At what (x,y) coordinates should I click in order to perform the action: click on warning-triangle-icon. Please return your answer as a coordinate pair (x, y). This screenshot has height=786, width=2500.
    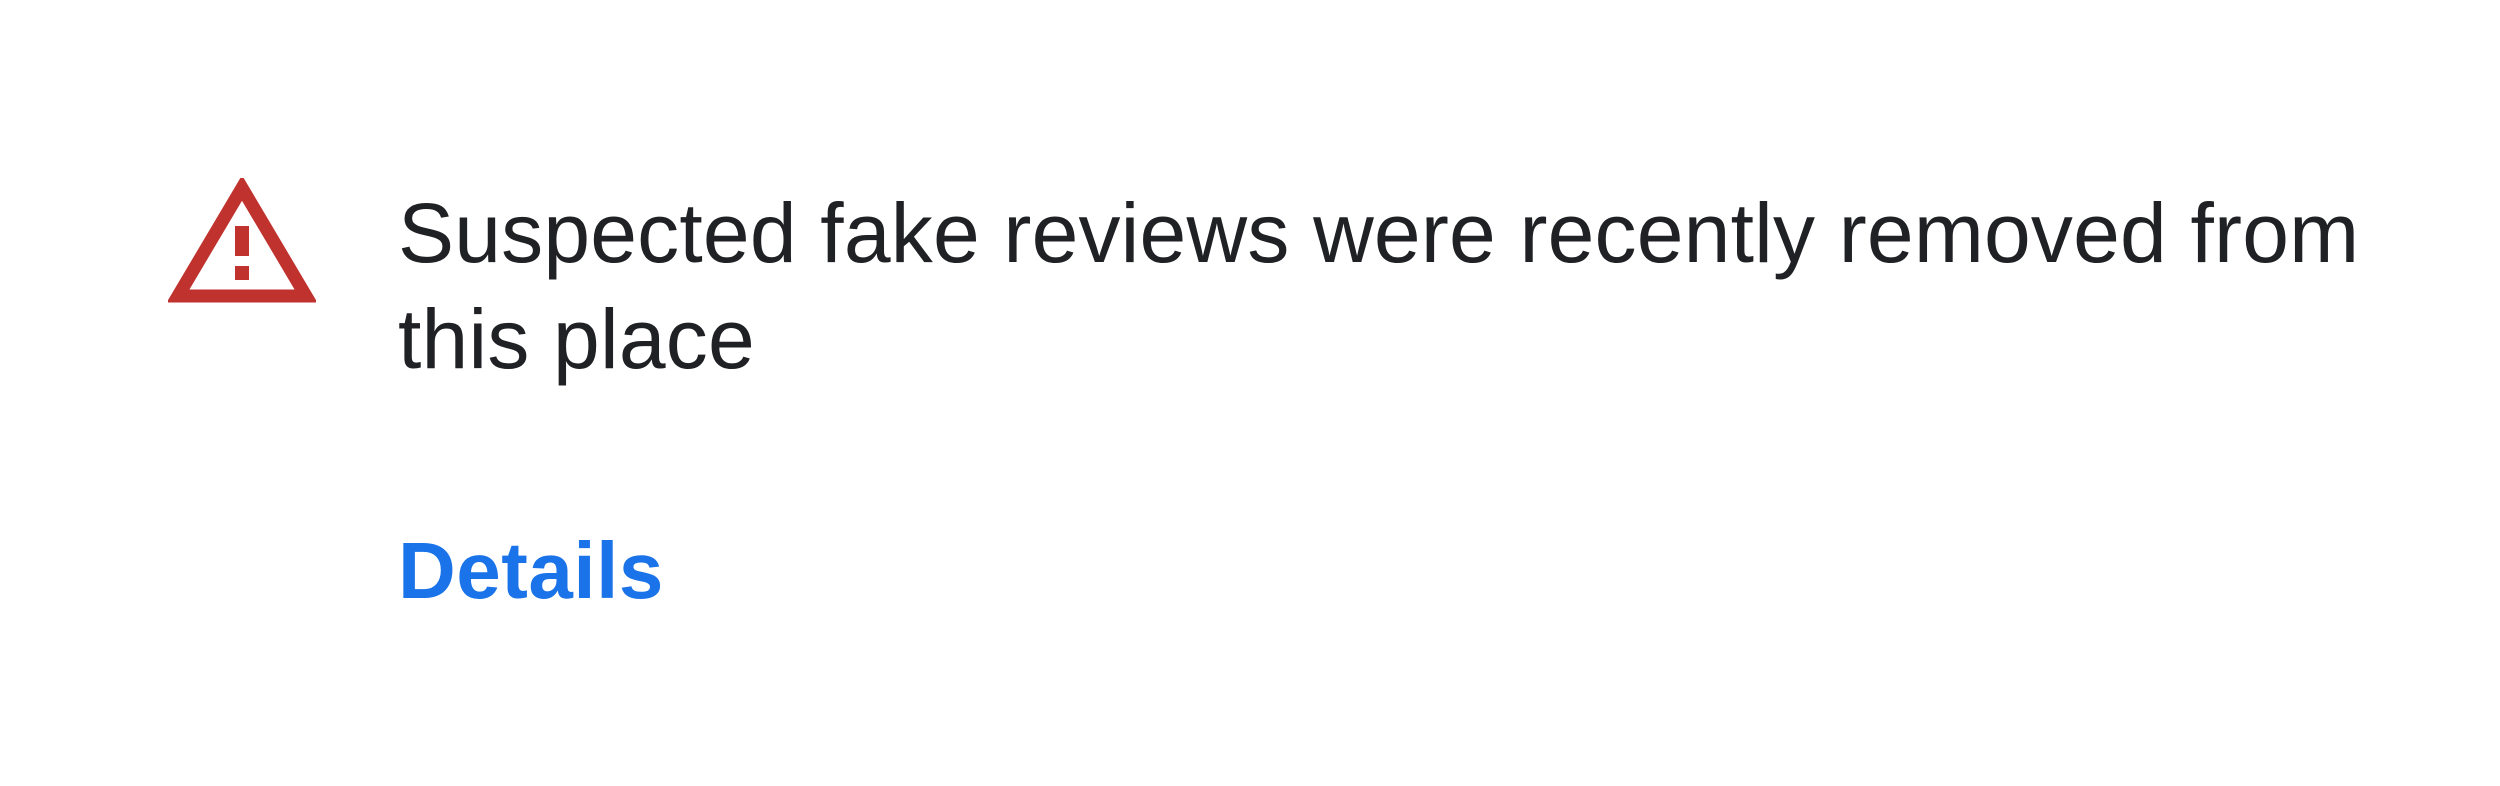
    Looking at the image, I should click on (242, 242).